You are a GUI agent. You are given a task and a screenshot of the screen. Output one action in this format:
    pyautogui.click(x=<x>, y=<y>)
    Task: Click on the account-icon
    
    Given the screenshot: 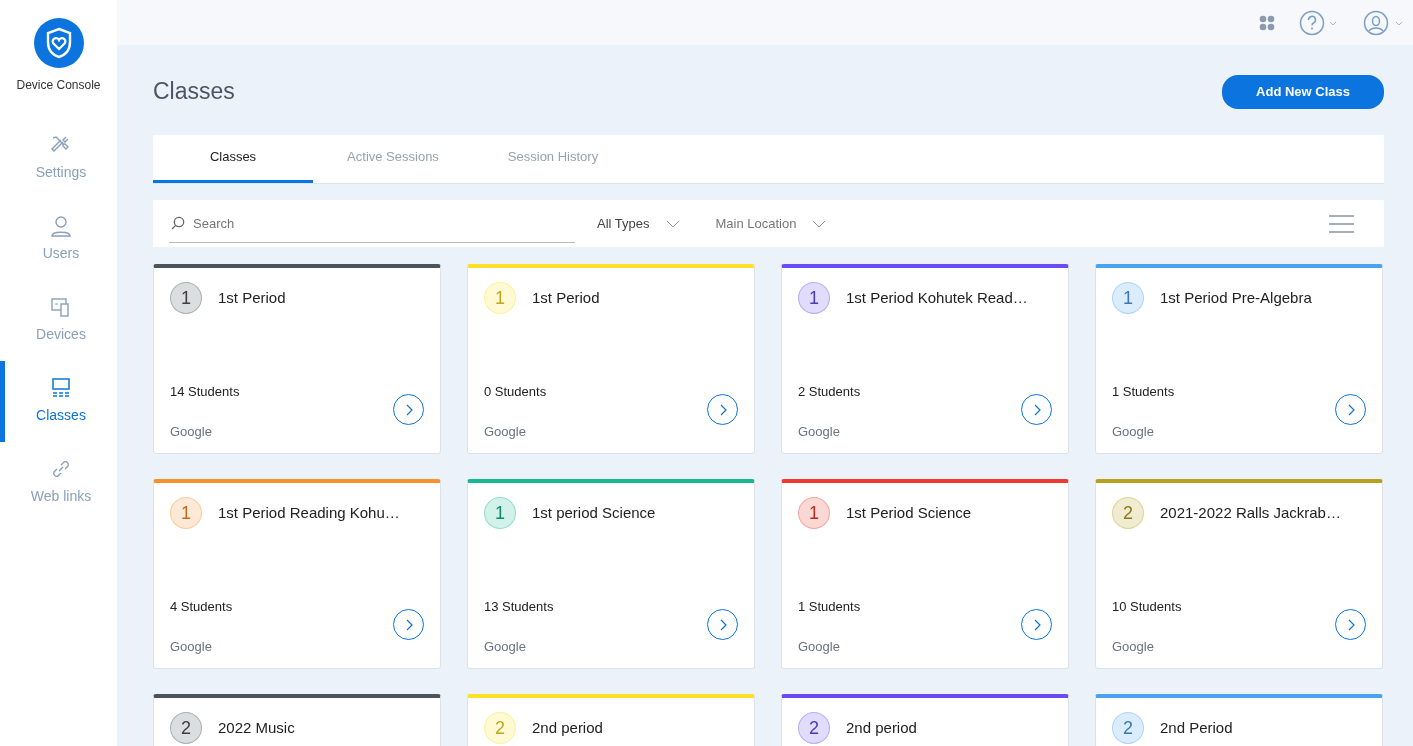 What is the action you would take?
    pyautogui.click(x=1384, y=22)
    